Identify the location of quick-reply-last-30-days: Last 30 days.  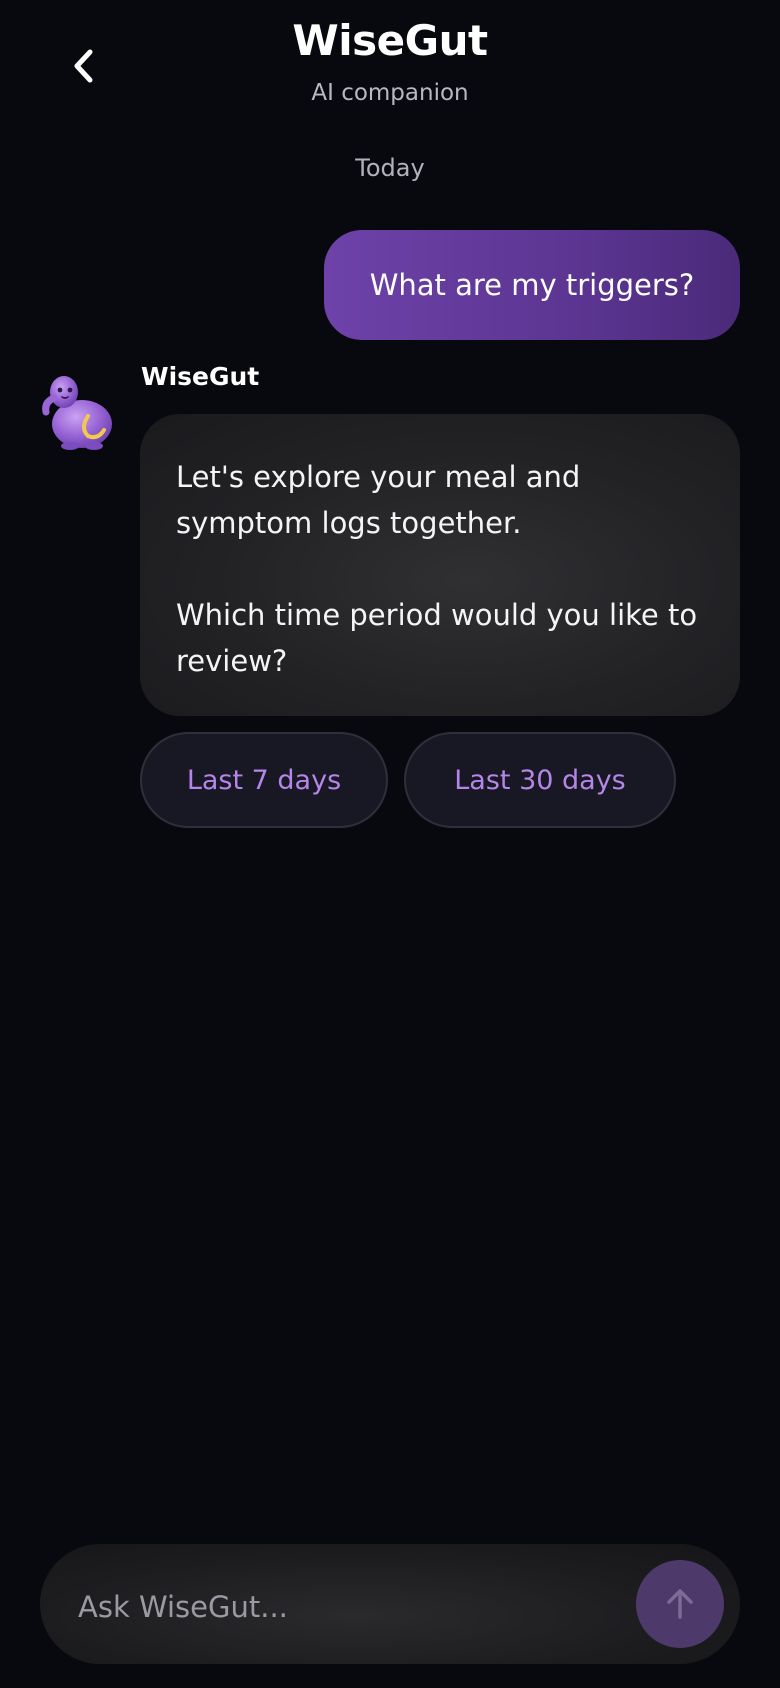
(540, 780).